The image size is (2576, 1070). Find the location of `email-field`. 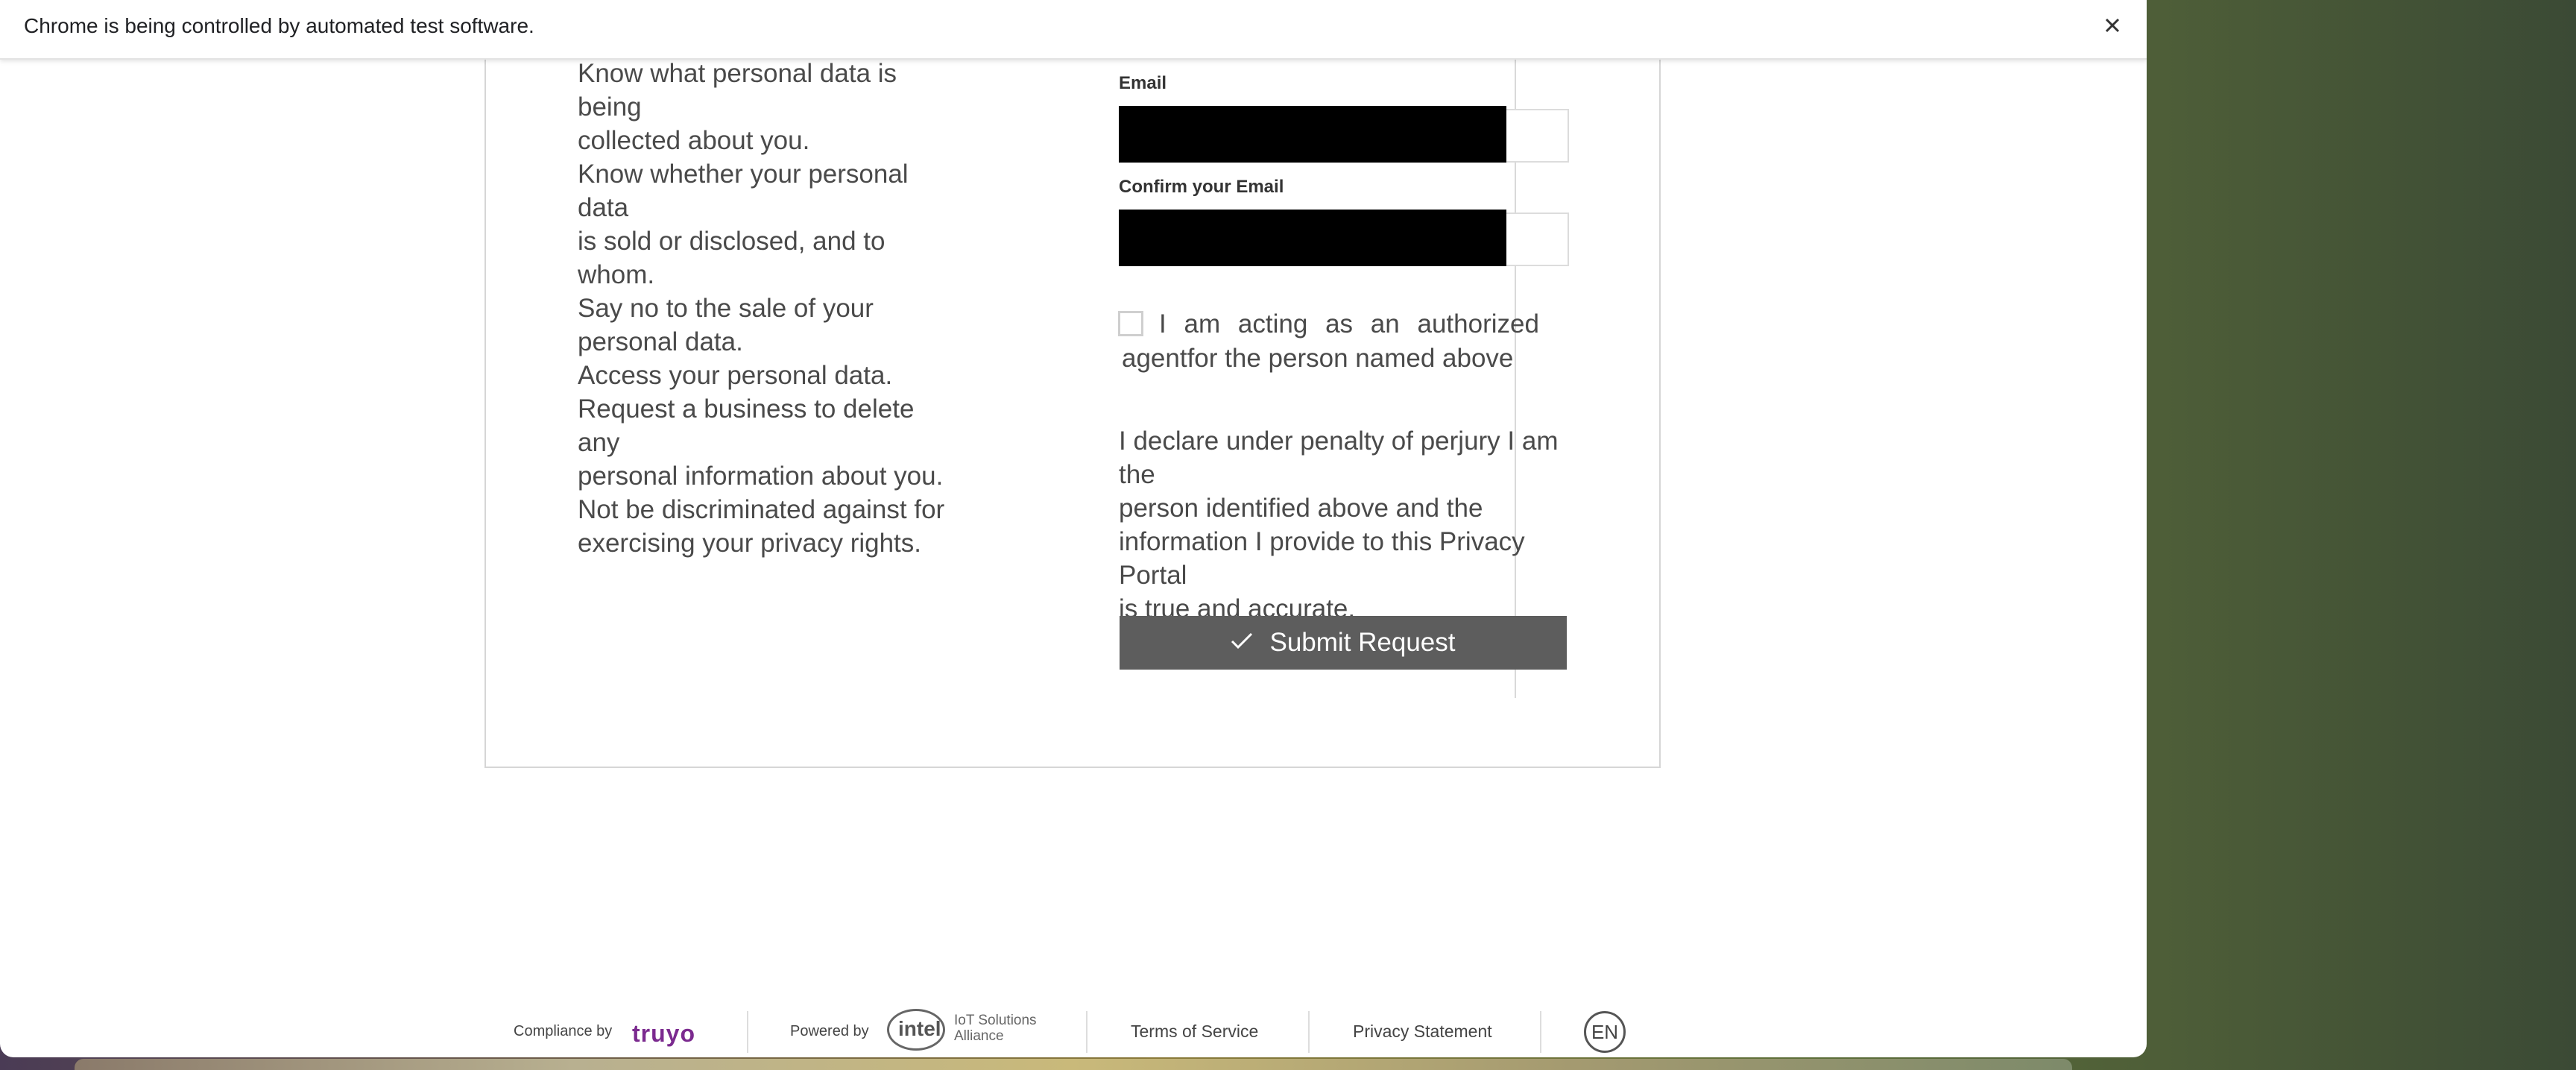

email-field is located at coordinates (1344, 134).